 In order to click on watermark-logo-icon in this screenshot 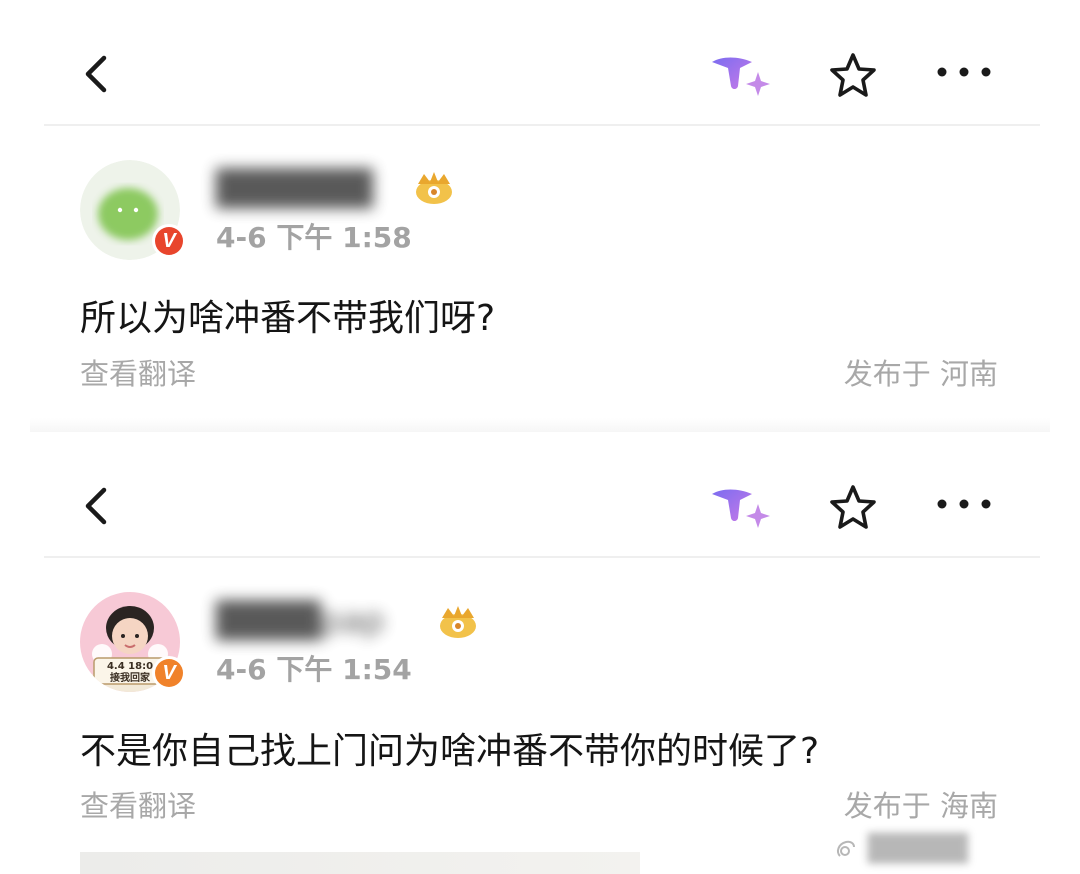, I will do `click(846, 848)`.